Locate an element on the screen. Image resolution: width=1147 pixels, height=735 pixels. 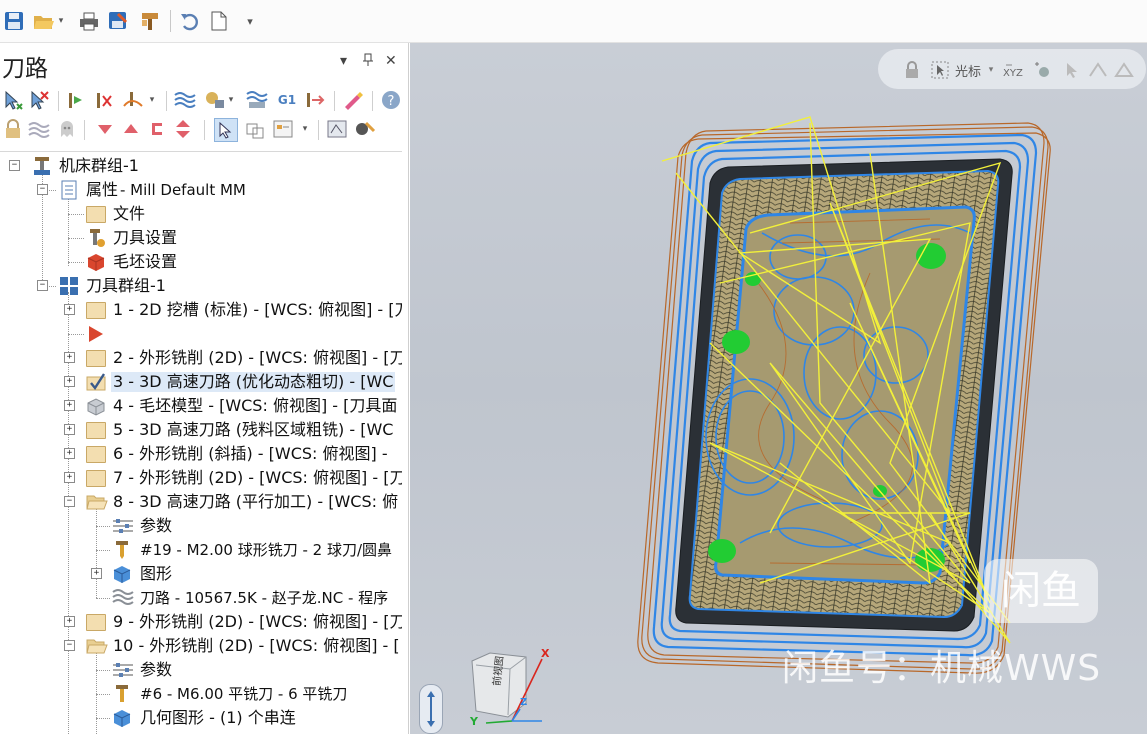
tool-icon is located at coordinates (122, 550).